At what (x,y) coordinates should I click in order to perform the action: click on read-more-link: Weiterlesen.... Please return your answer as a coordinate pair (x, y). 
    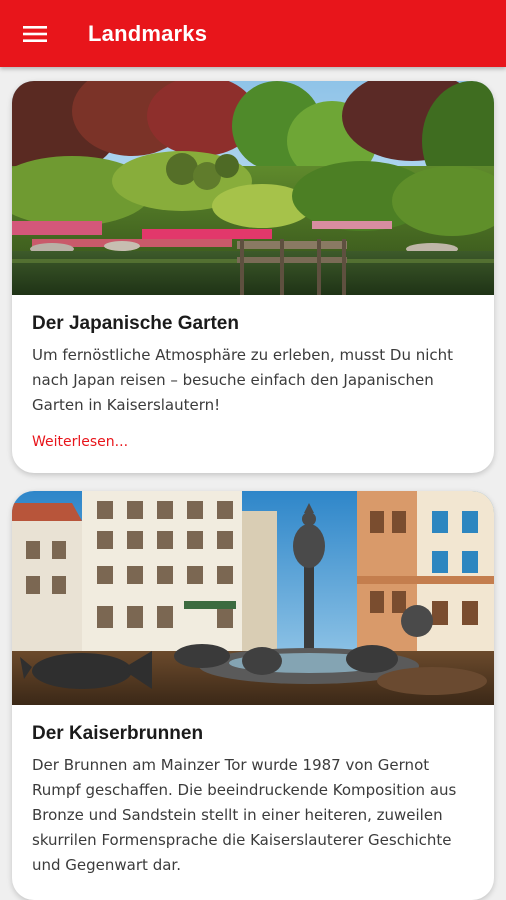
    Looking at the image, I should click on (80, 442).